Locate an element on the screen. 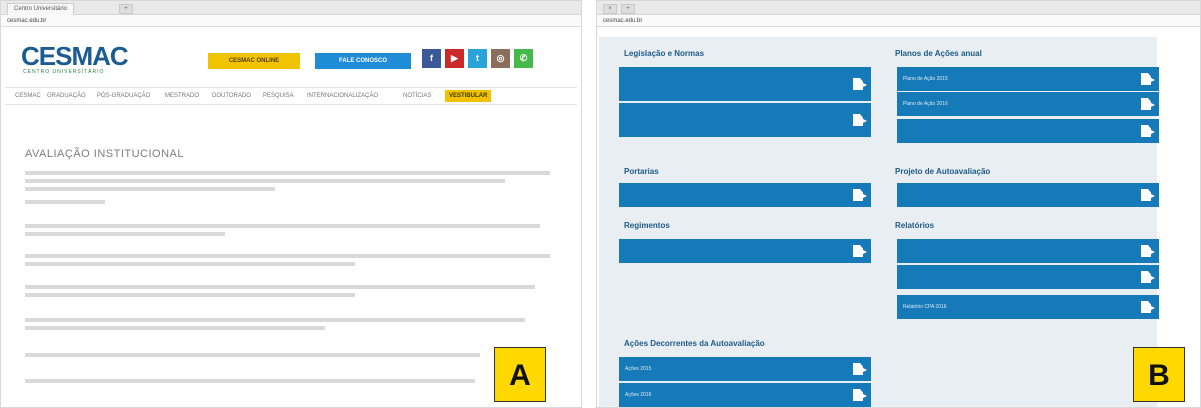  section-title-planos: Planos de Ações anual is located at coordinates (938, 53).